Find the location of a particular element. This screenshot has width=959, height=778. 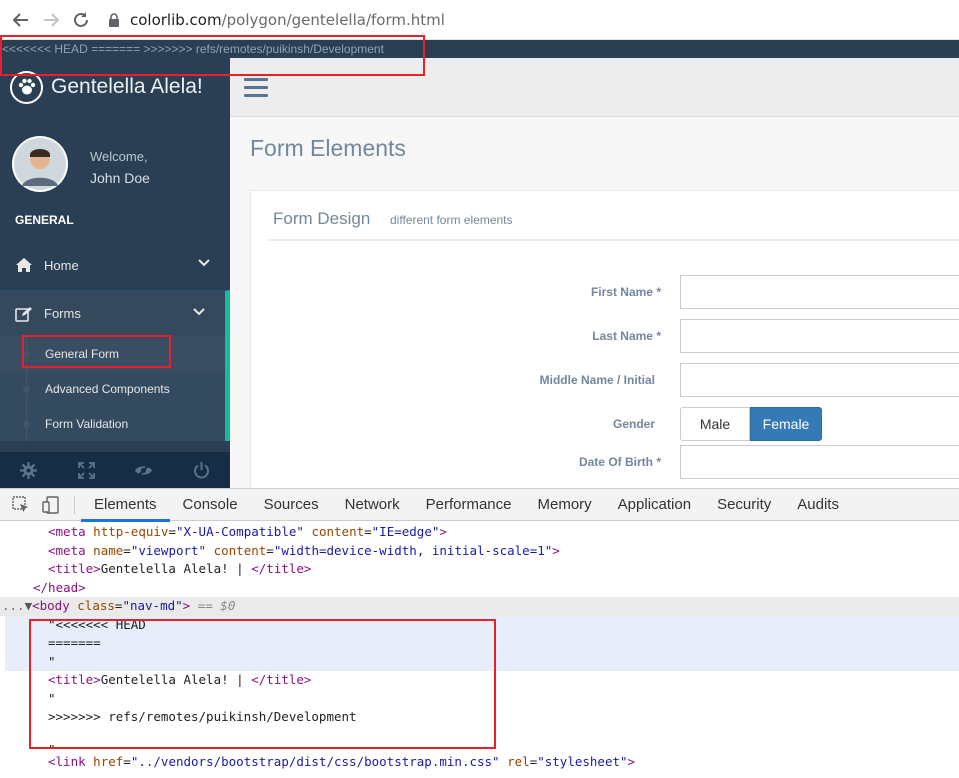

home-icon is located at coordinates (27, 265).